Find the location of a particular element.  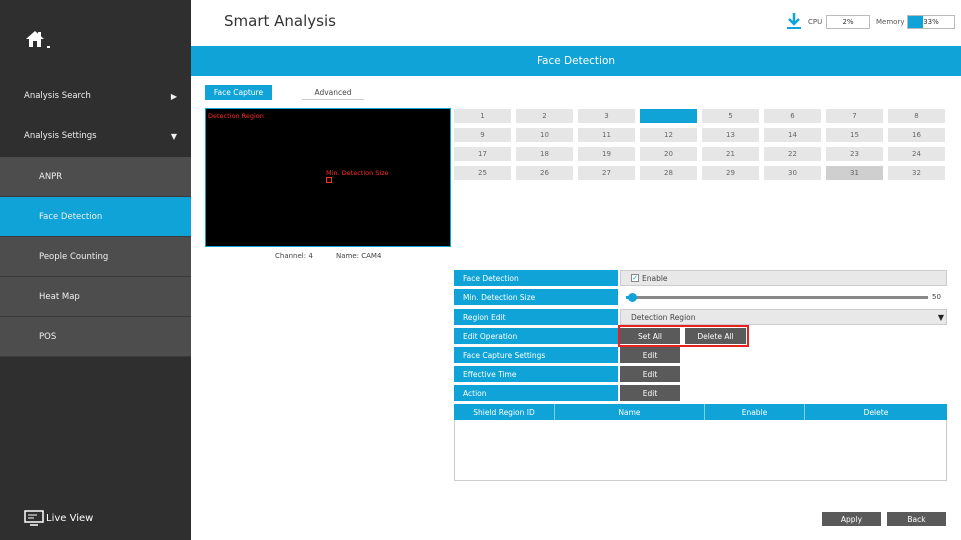

channel-info: Channel: 4 is located at coordinates (294, 256).